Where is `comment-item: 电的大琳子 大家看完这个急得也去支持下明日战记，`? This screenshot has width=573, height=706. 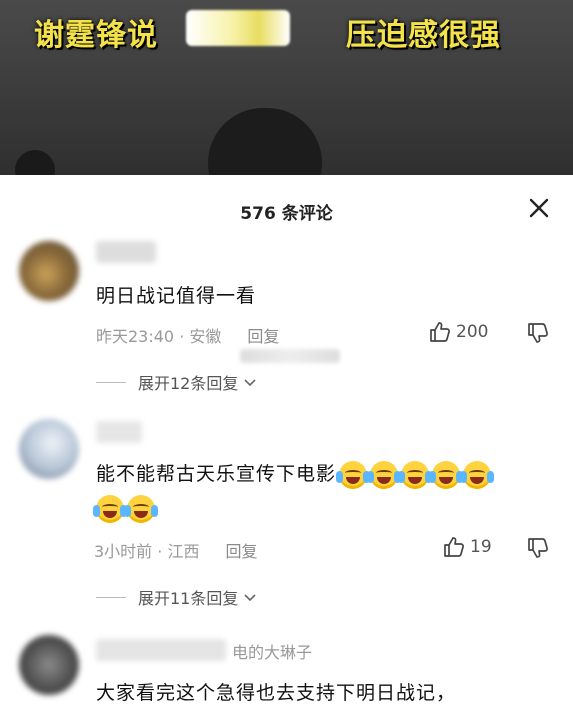
comment-item: 电的大琳子 大家看完这个急得也去支持下明日战记， is located at coordinates (286, 666).